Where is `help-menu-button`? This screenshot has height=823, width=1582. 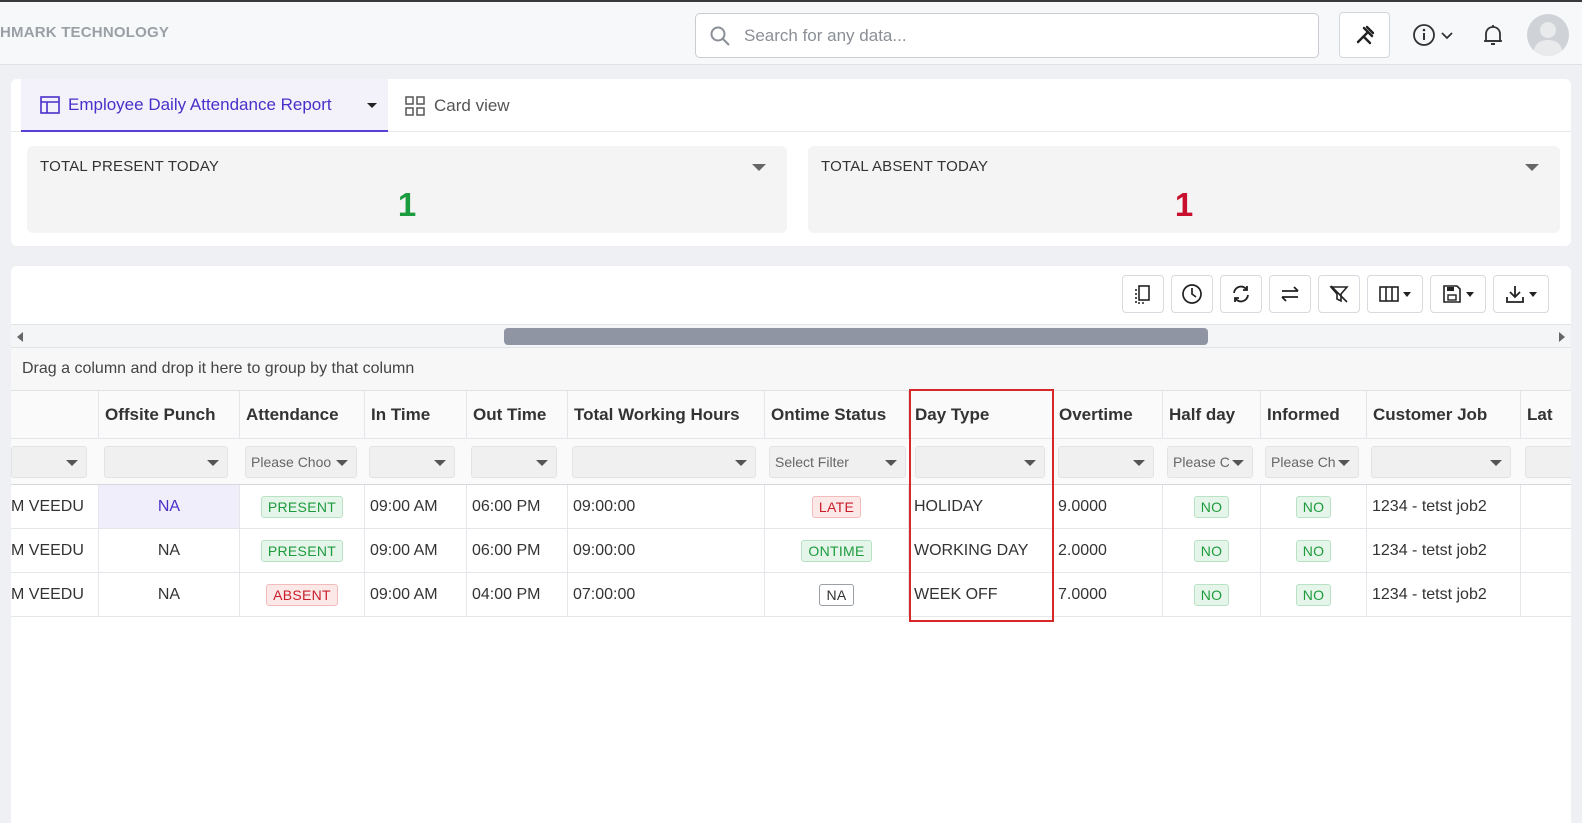 help-menu-button is located at coordinates (1433, 35).